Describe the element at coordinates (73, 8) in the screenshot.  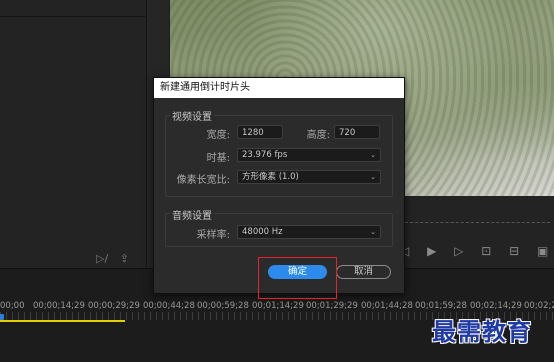
I see `project-panel-header` at that location.